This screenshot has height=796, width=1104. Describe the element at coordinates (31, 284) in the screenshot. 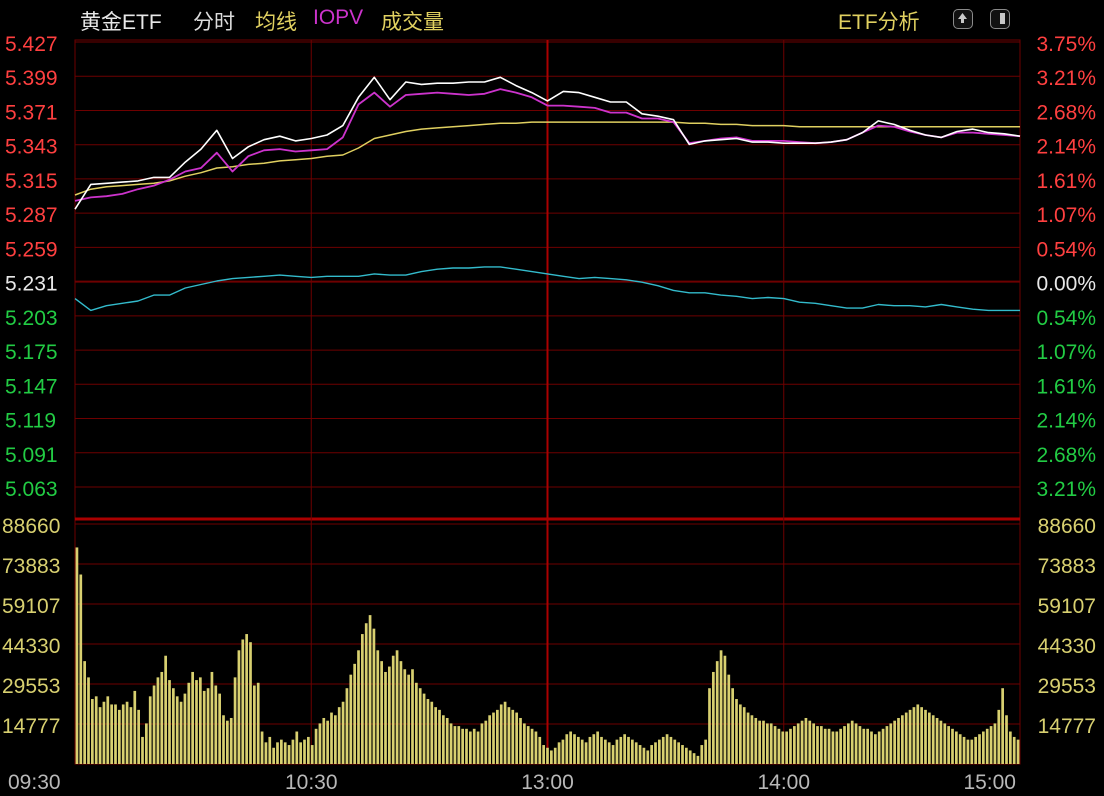

I see `price-tick-label: 5.231` at that location.